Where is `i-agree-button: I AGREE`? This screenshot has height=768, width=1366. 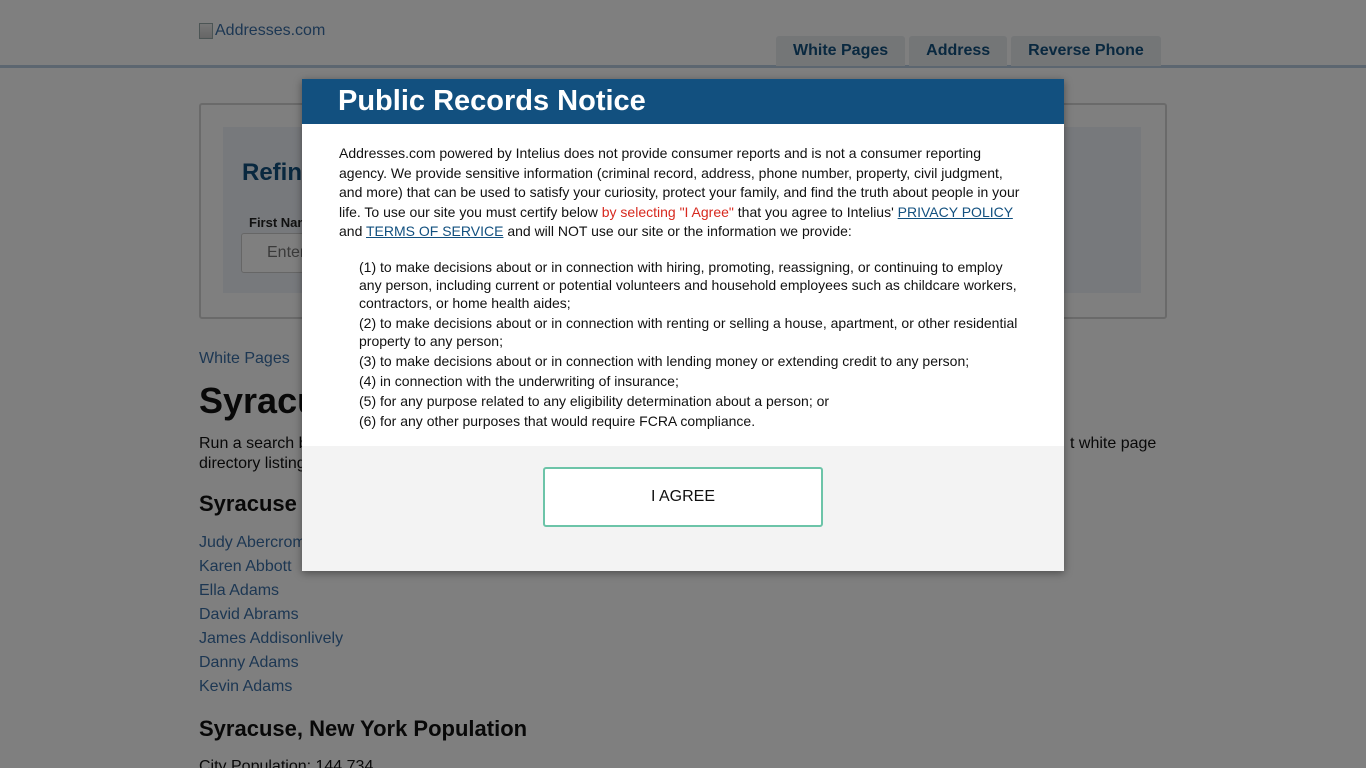
i-agree-button: I AGREE is located at coordinates (683, 497).